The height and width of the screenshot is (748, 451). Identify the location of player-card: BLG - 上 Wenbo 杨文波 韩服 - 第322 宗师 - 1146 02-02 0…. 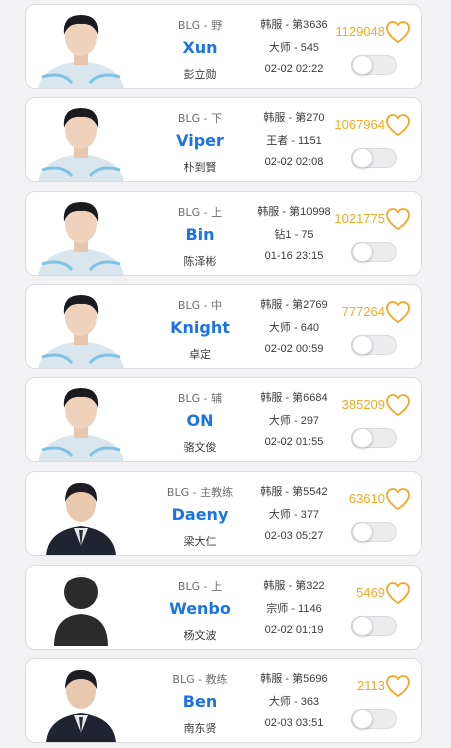
(223, 607).